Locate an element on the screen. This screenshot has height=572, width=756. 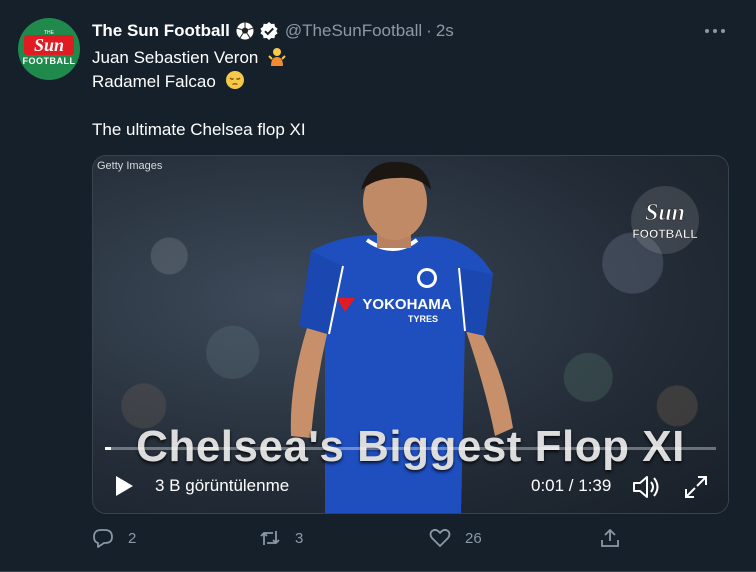
share-button is located at coordinates (610, 538).